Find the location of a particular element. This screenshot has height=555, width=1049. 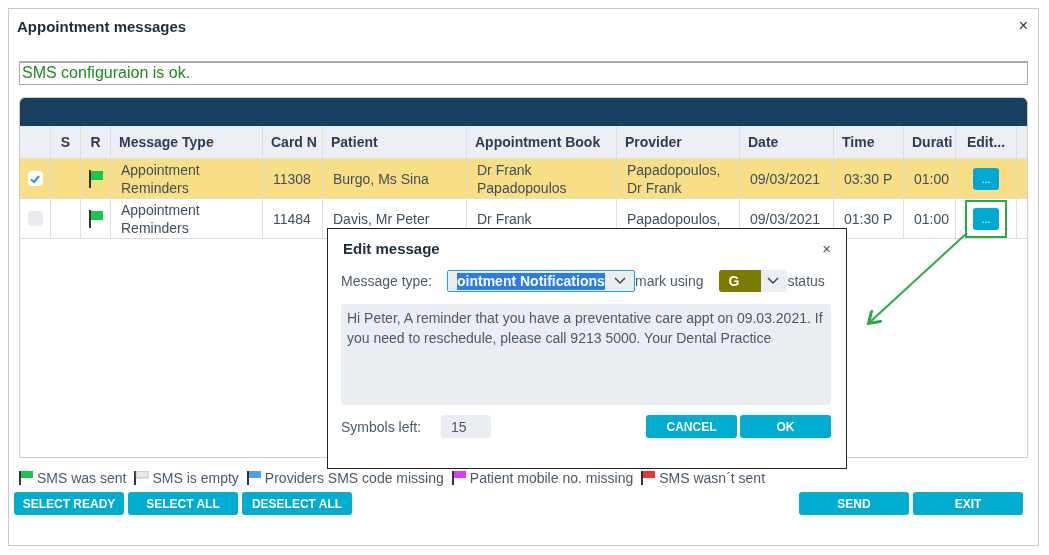

card-number-cell: 11484 is located at coordinates (292, 218).